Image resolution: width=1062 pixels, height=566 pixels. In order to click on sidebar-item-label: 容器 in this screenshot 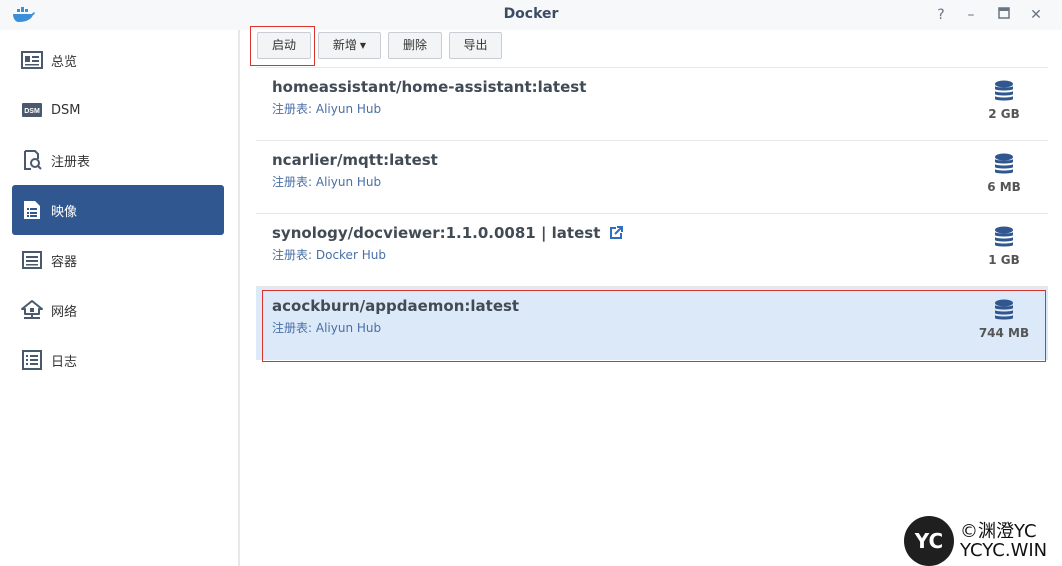, I will do `click(64, 262)`.